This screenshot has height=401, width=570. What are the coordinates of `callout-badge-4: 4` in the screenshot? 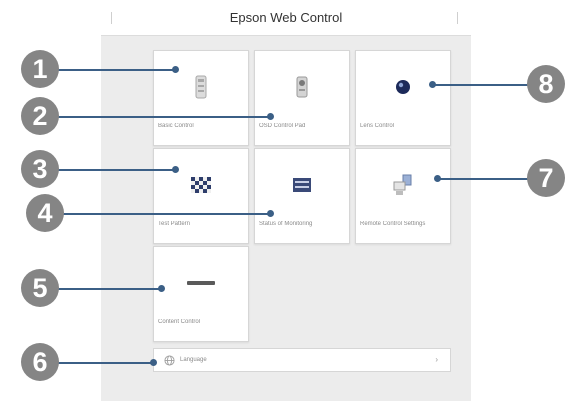 It's located at (45, 213).